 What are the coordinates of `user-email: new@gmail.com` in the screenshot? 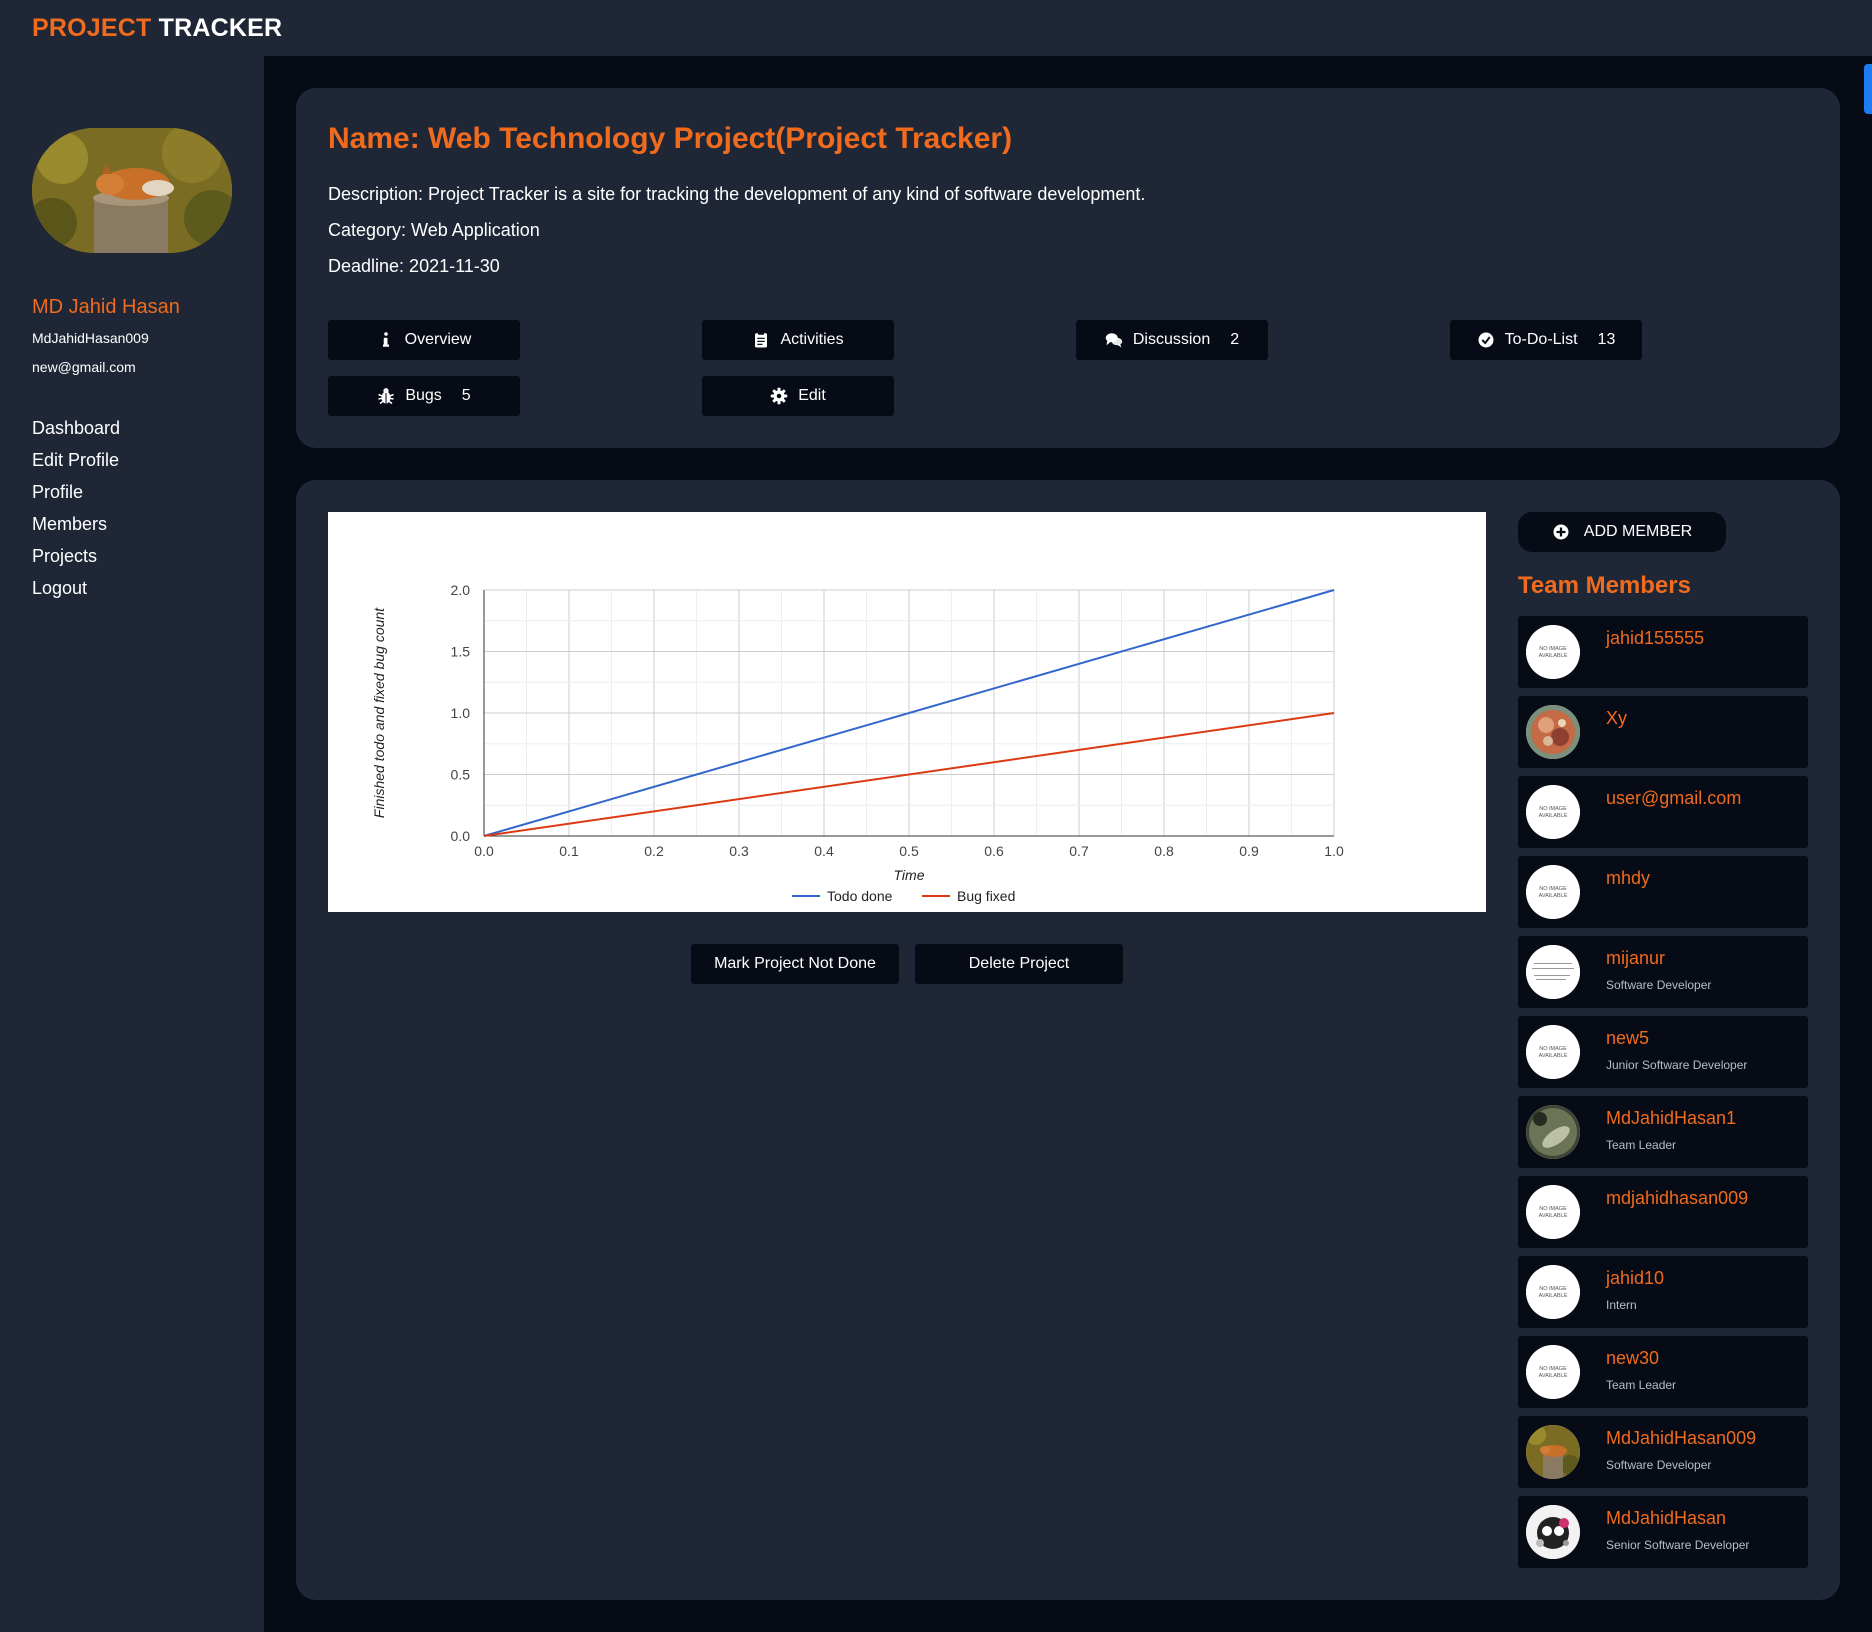 It's located at (84, 367).